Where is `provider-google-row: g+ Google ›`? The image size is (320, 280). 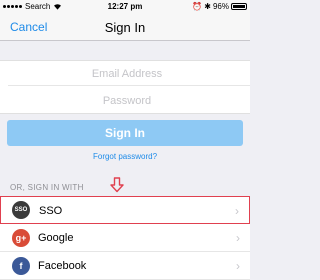
provider-google-row: g+ Google › is located at coordinates (125, 238).